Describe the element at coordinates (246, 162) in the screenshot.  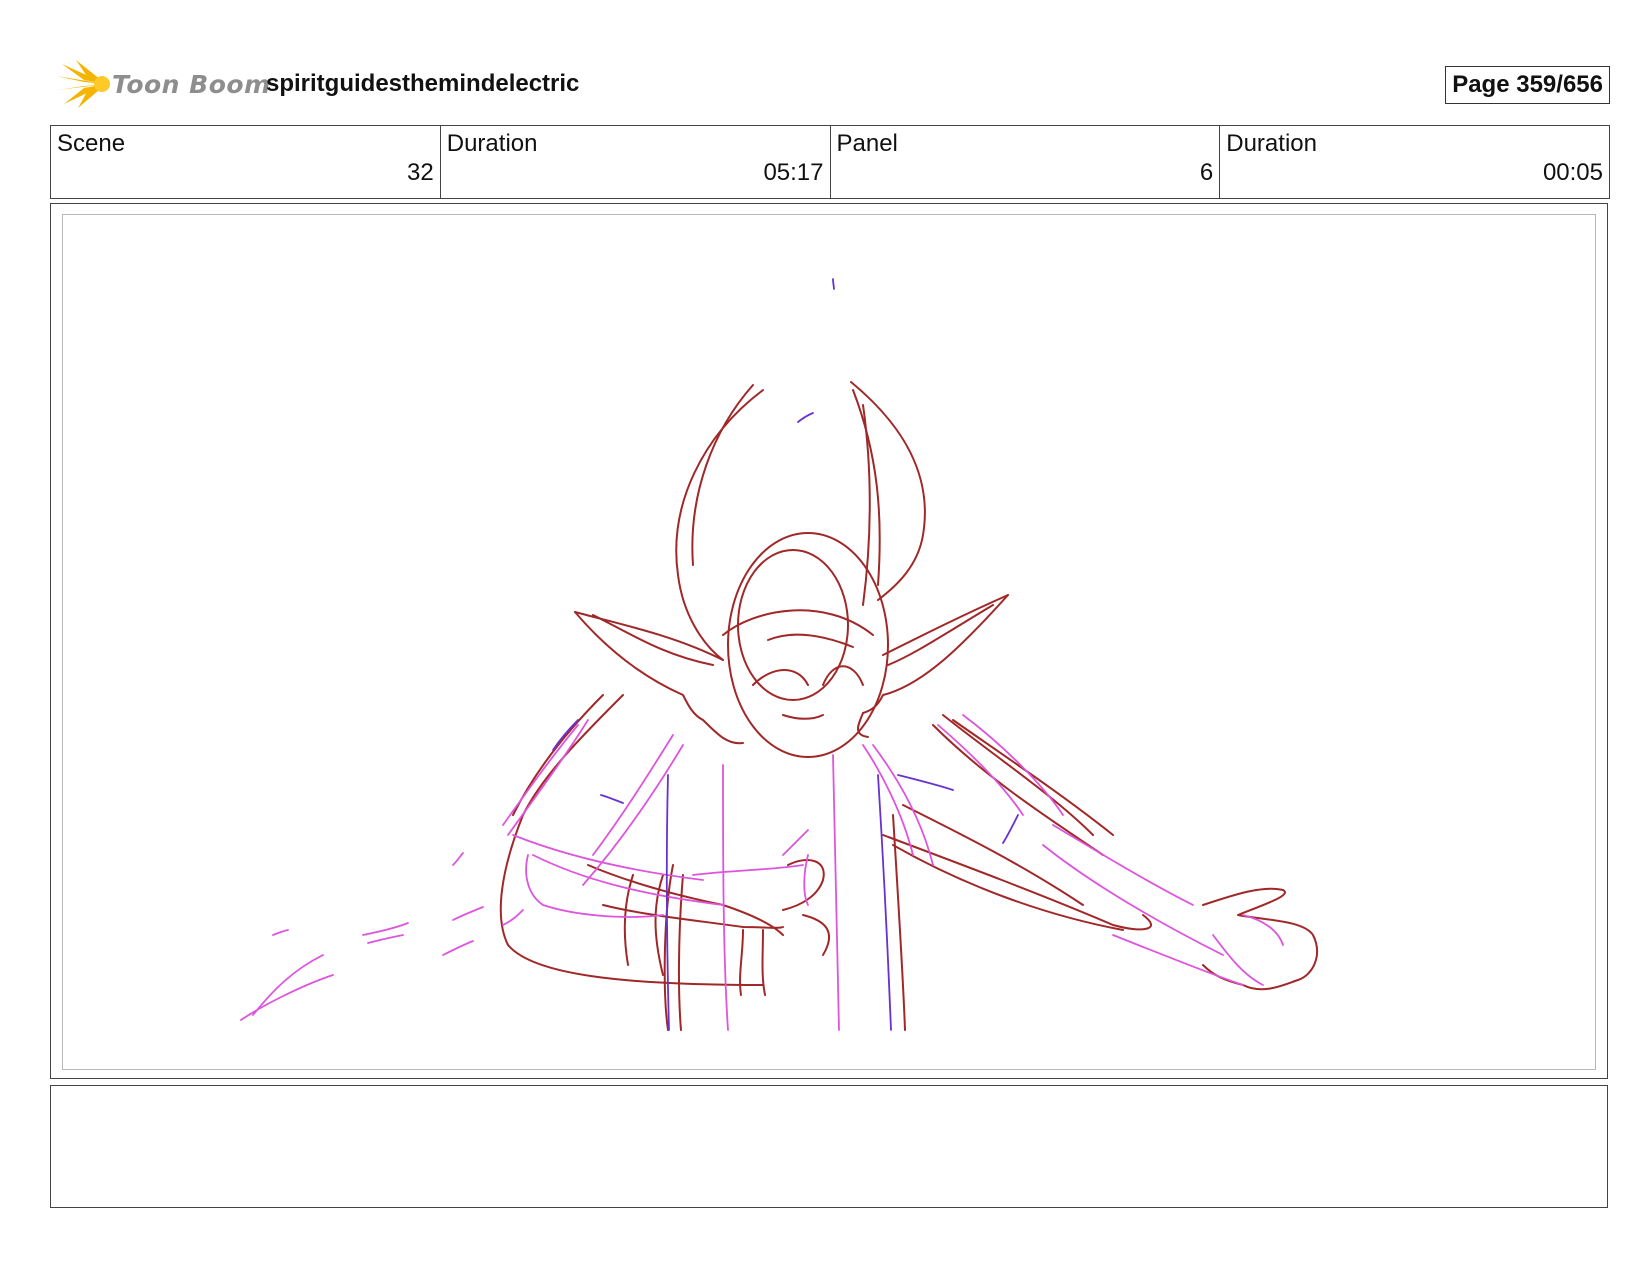
I see `scene-cell: Scene 32` at that location.